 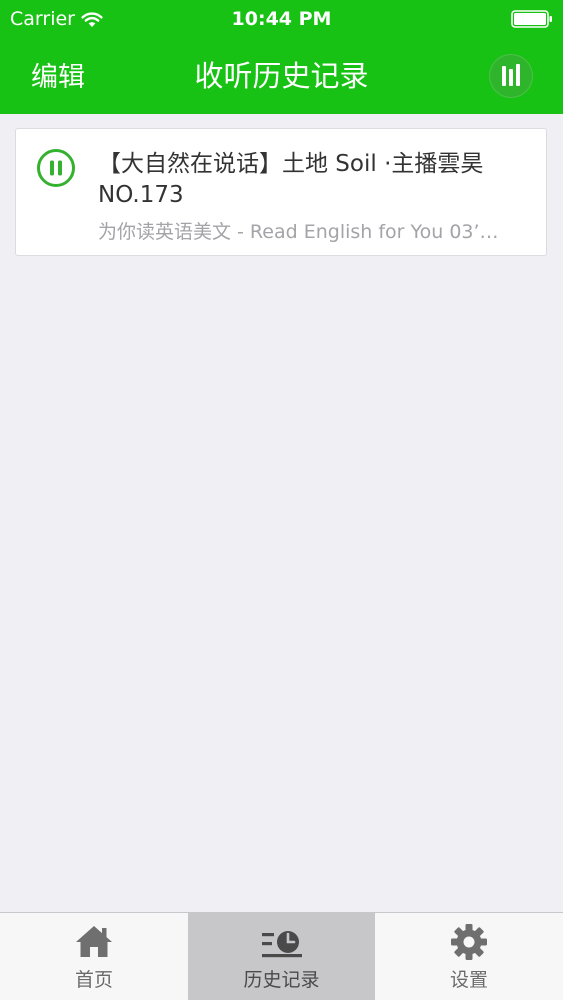 I want to click on status-time: 10:44 PM, so click(x=281, y=19).